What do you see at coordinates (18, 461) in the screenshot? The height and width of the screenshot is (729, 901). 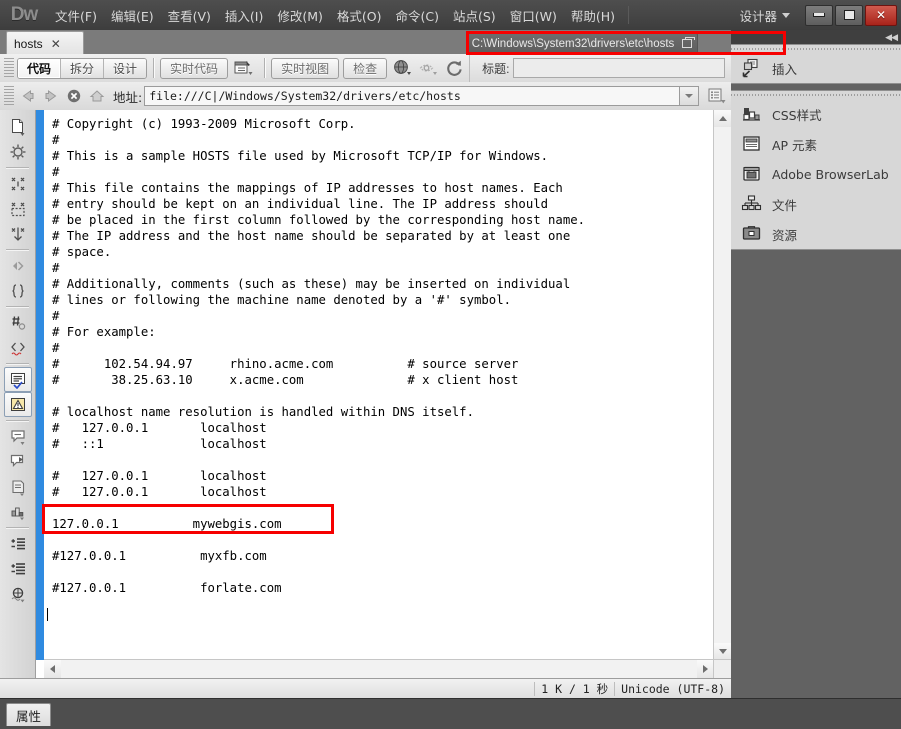 I see `recent-snippets-icon` at bounding box center [18, 461].